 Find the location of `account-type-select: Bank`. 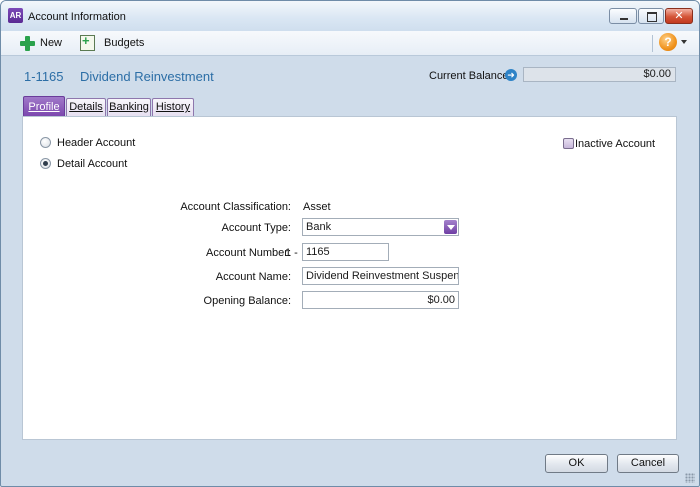

account-type-select: Bank is located at coordinates (380, 227).